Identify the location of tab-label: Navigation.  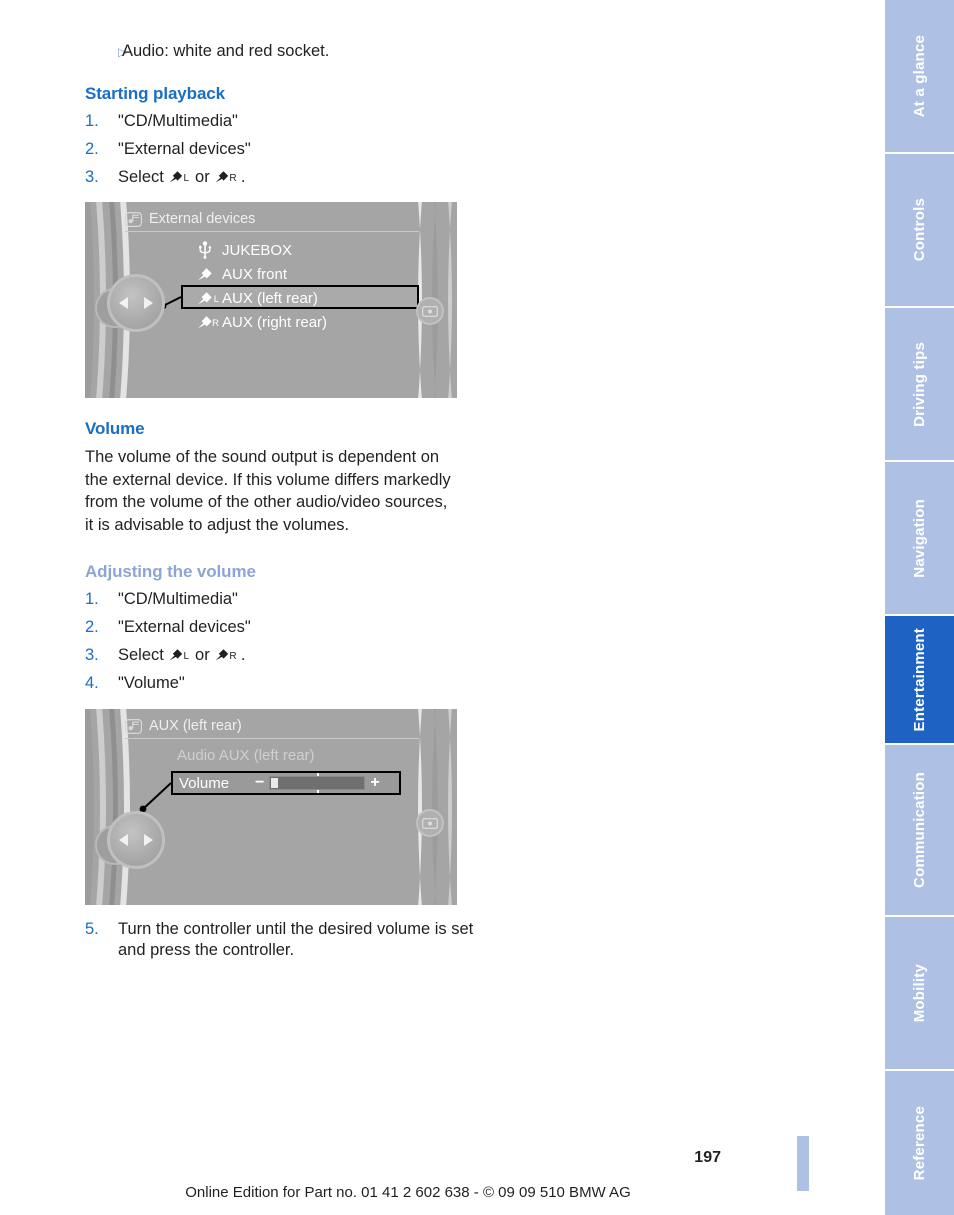
(919, 538).